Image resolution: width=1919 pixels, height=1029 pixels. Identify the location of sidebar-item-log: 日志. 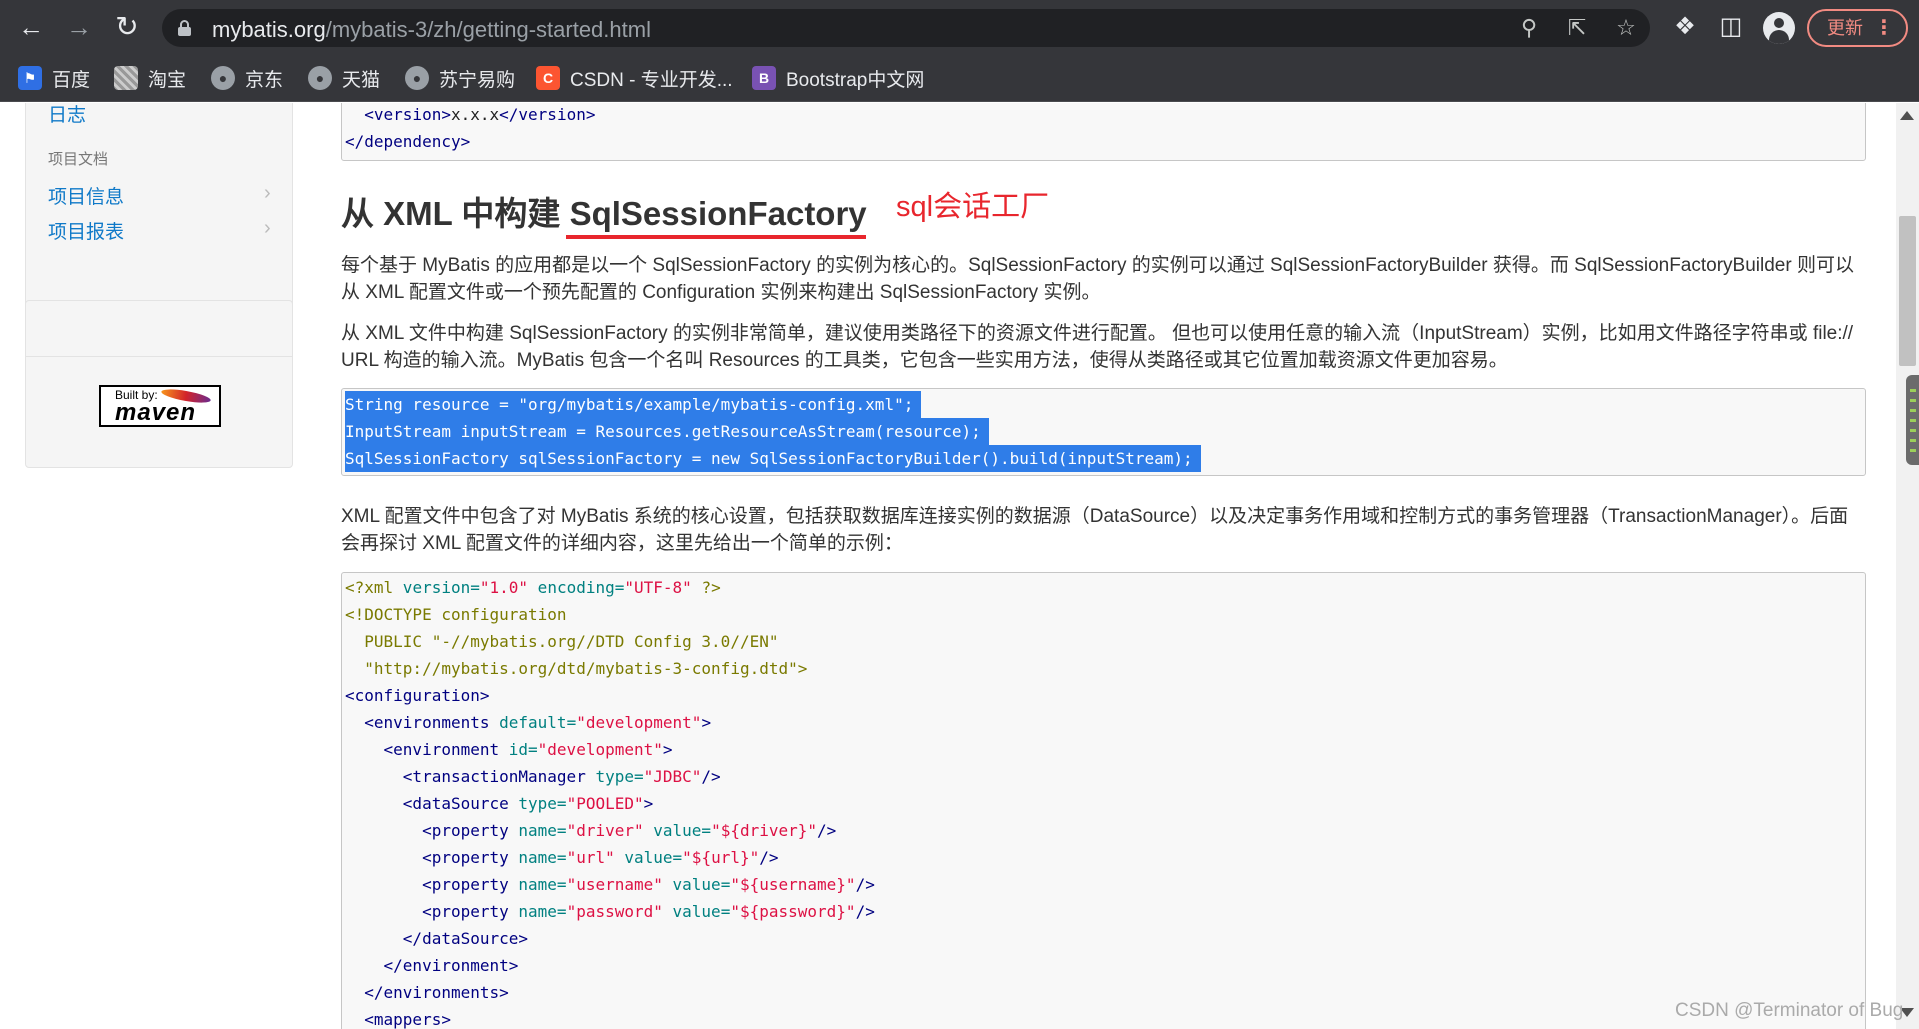
(67, 115).